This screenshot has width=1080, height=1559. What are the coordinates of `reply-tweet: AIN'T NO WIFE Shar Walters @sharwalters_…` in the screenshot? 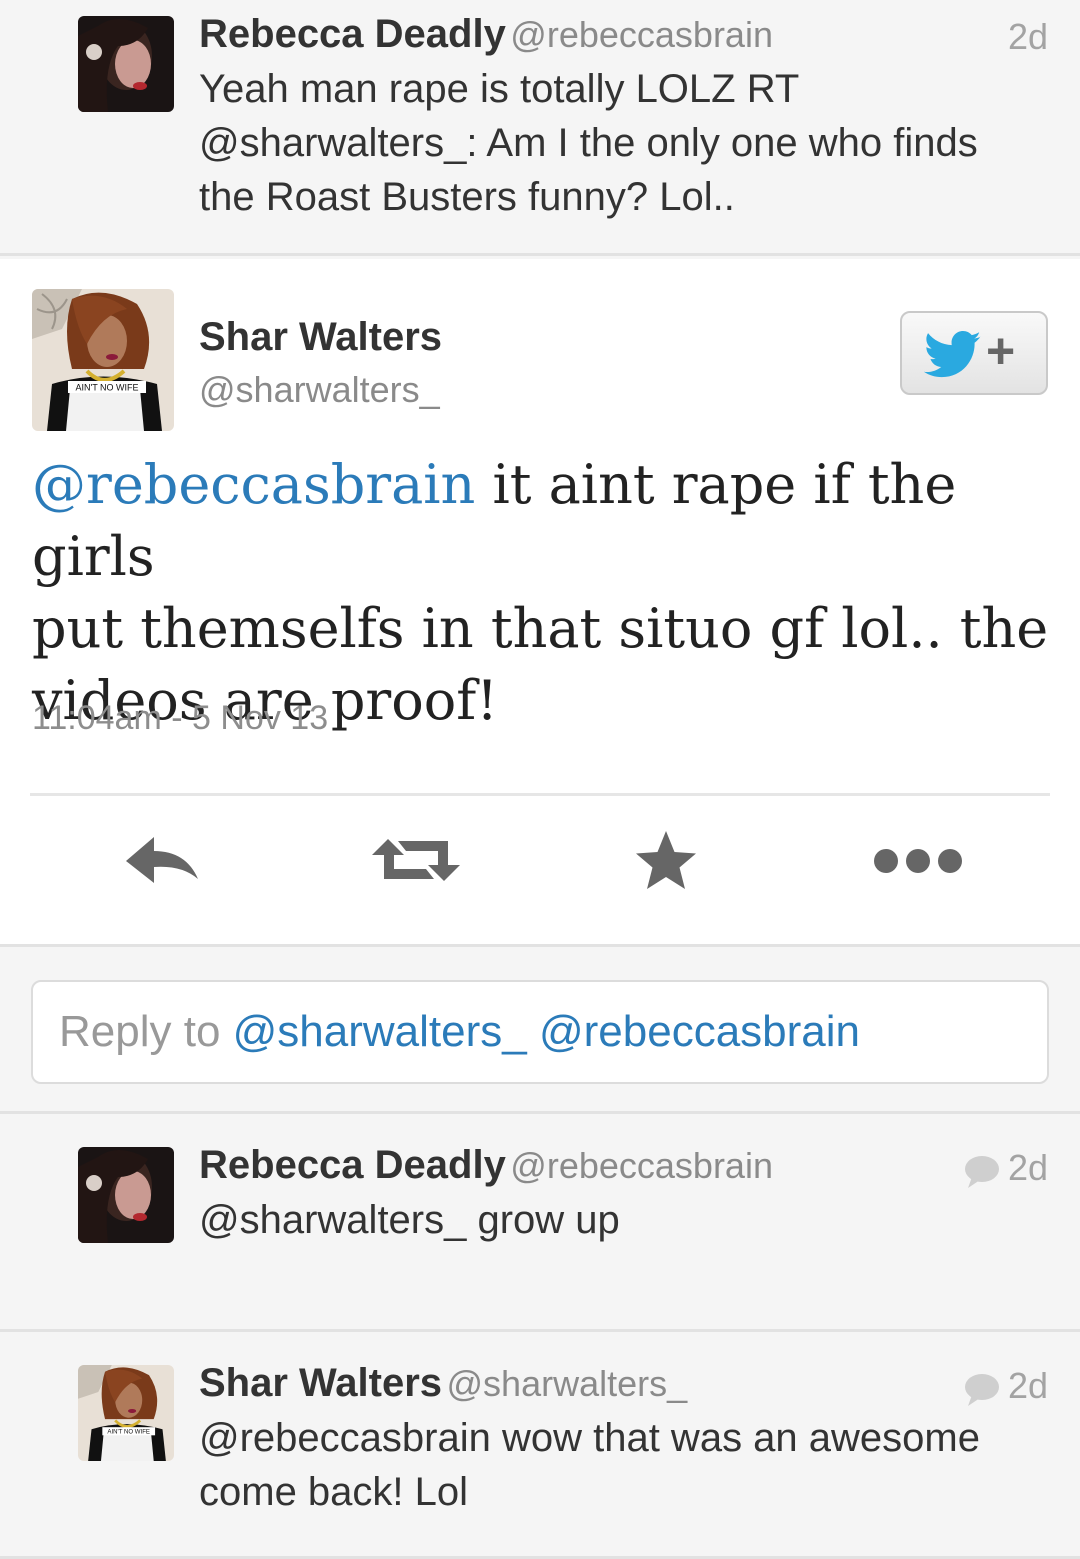 It's located at (540, 1447).